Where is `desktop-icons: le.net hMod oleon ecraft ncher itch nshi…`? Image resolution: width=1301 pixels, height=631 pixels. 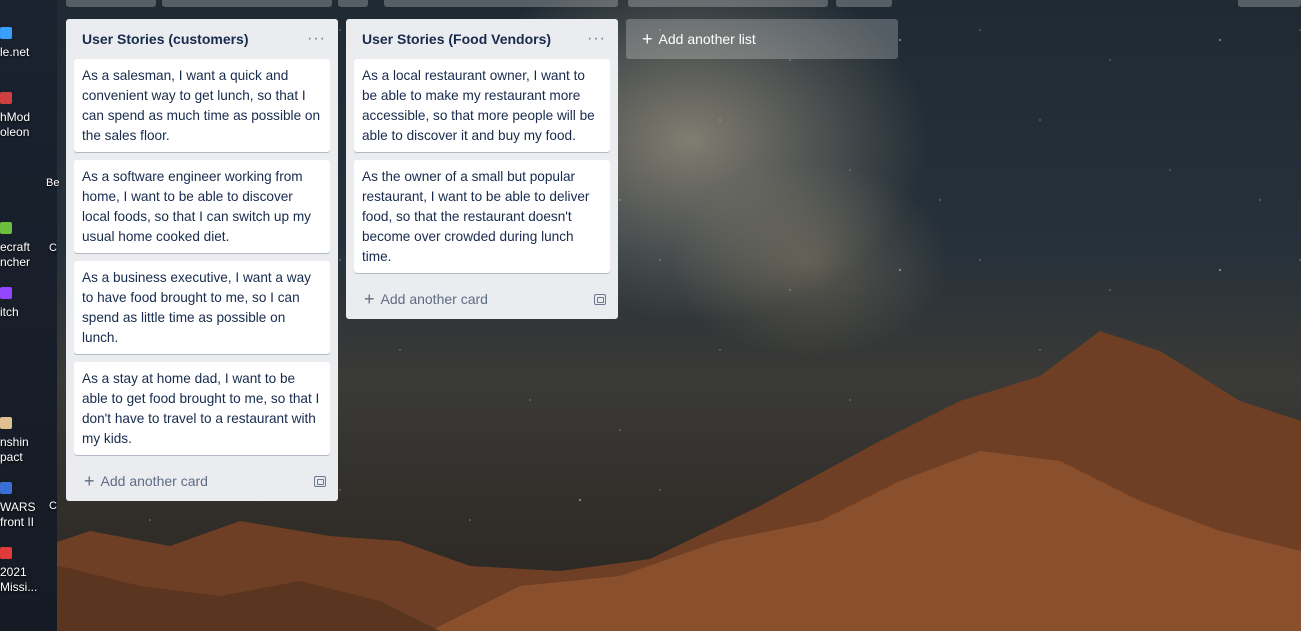 desktop-icons: le.net hMod oleon ecraft ncher itch nshi… is located at coordinates (30, 315).